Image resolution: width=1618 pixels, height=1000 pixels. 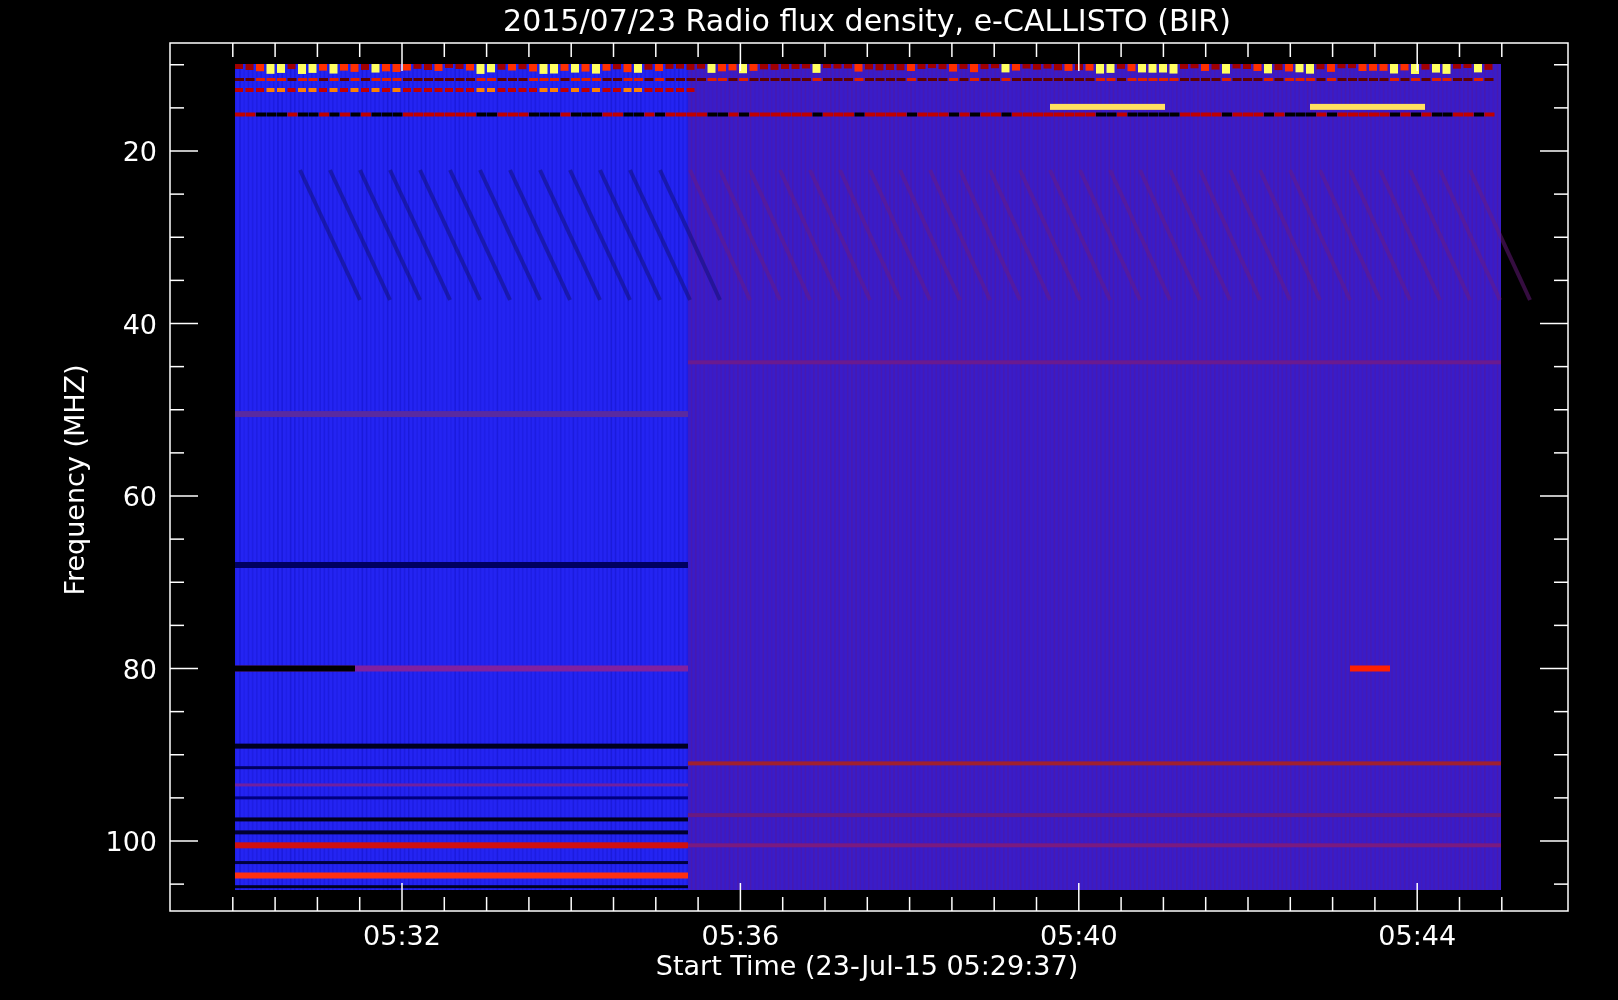 What do you see at coordinates (139, 496) in the screenshot?
I see `axis-tick-label: 60` at bounding box center [139, 496].